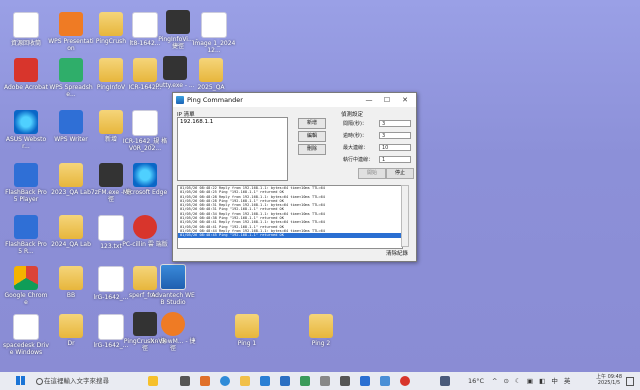 This screenshot has height=390, width=640. I want to click on desktop-icon-label: 2025_QA, so click(211, 87).